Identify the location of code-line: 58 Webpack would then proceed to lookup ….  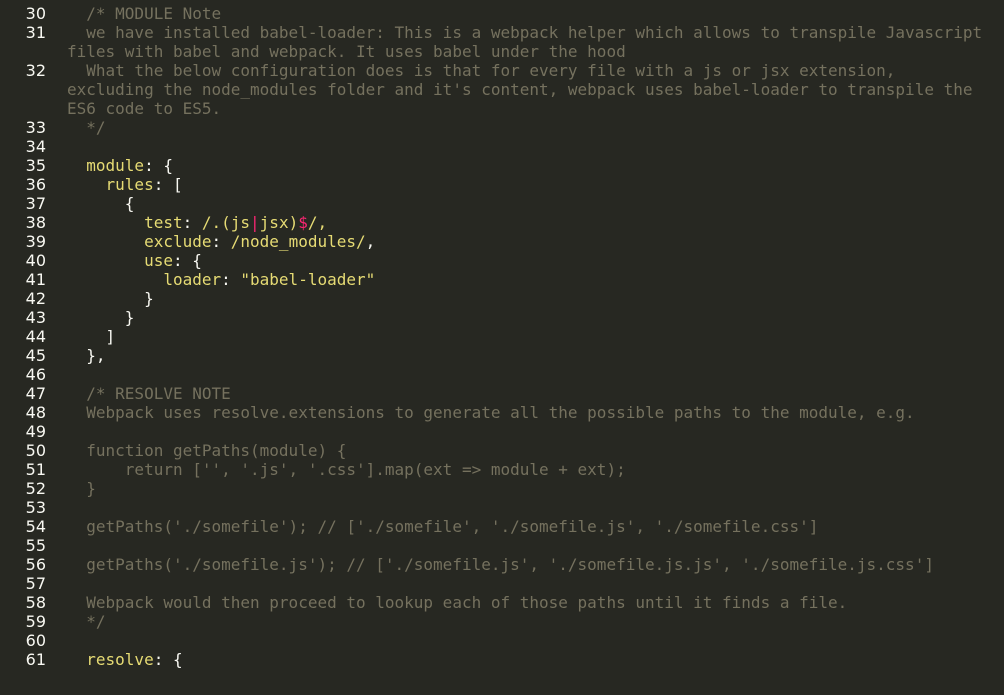
(502, 602).